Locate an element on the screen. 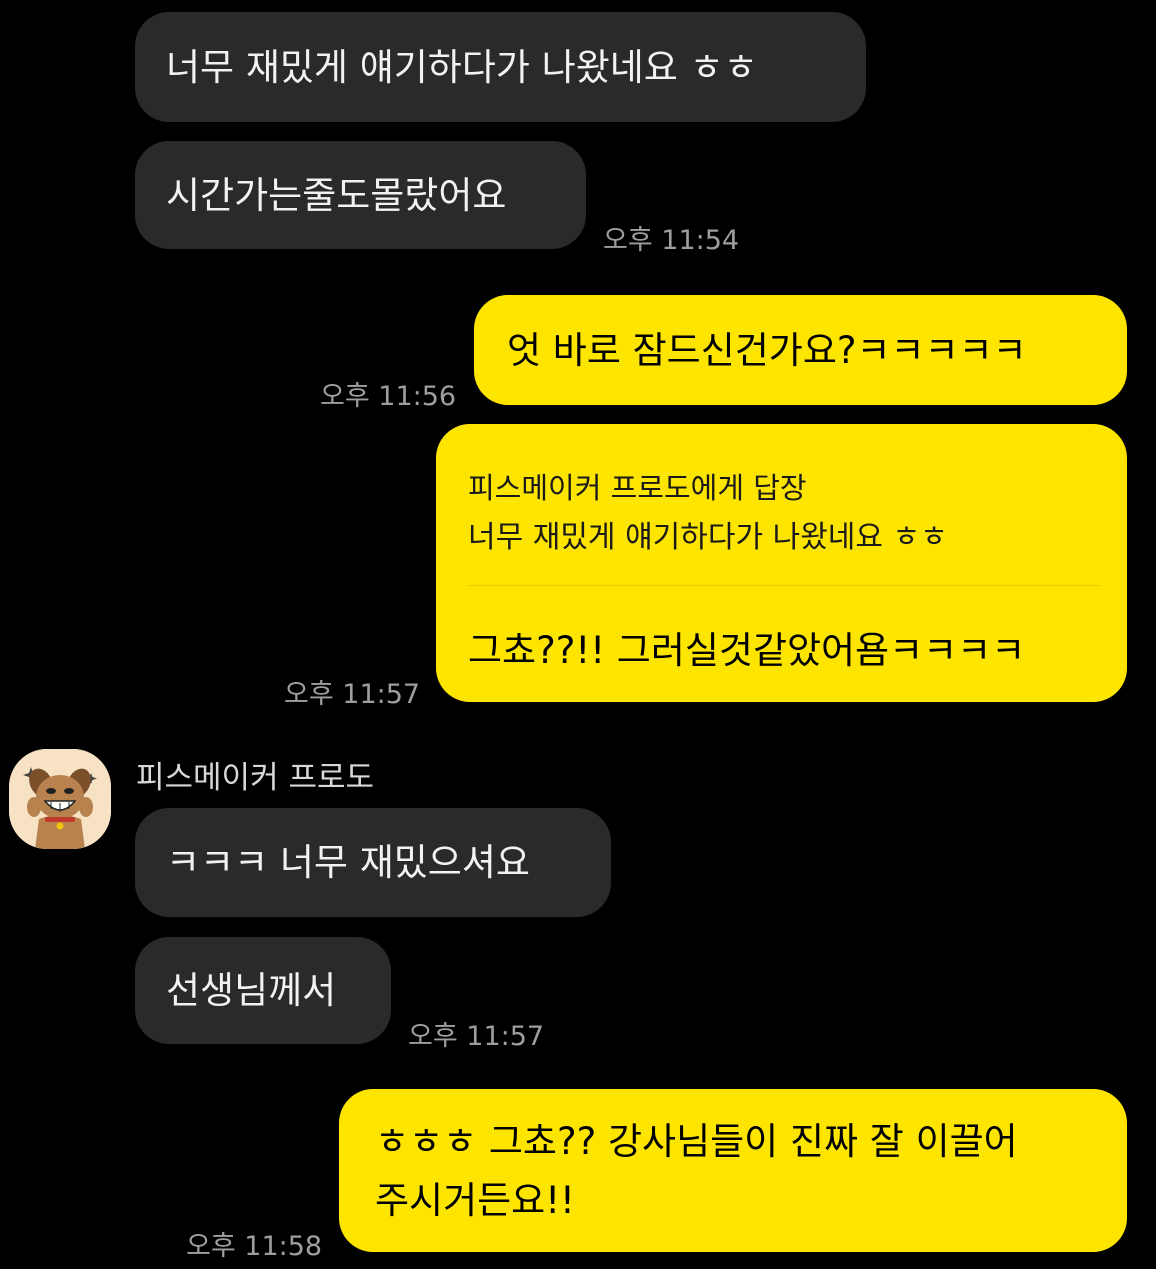  message-timestamp: 오후 11:54 is located at coordinates (671, 240).